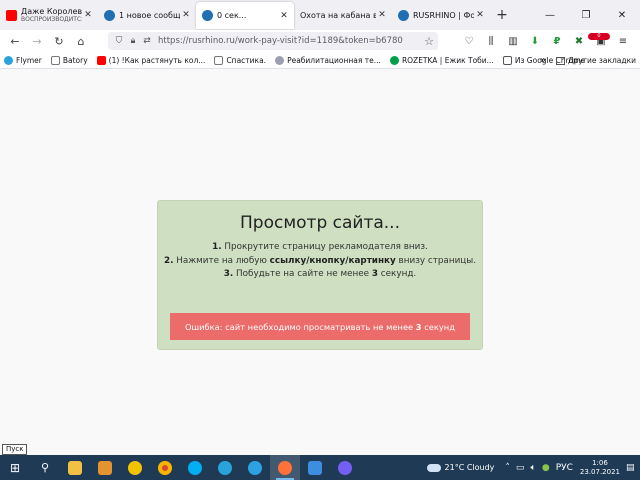 Image resolution: width=640 pixels, height=480 pixels. Describe the element at coordinates (491, 41) in the screenshot. I see `library-icon: ⫼` at that location.